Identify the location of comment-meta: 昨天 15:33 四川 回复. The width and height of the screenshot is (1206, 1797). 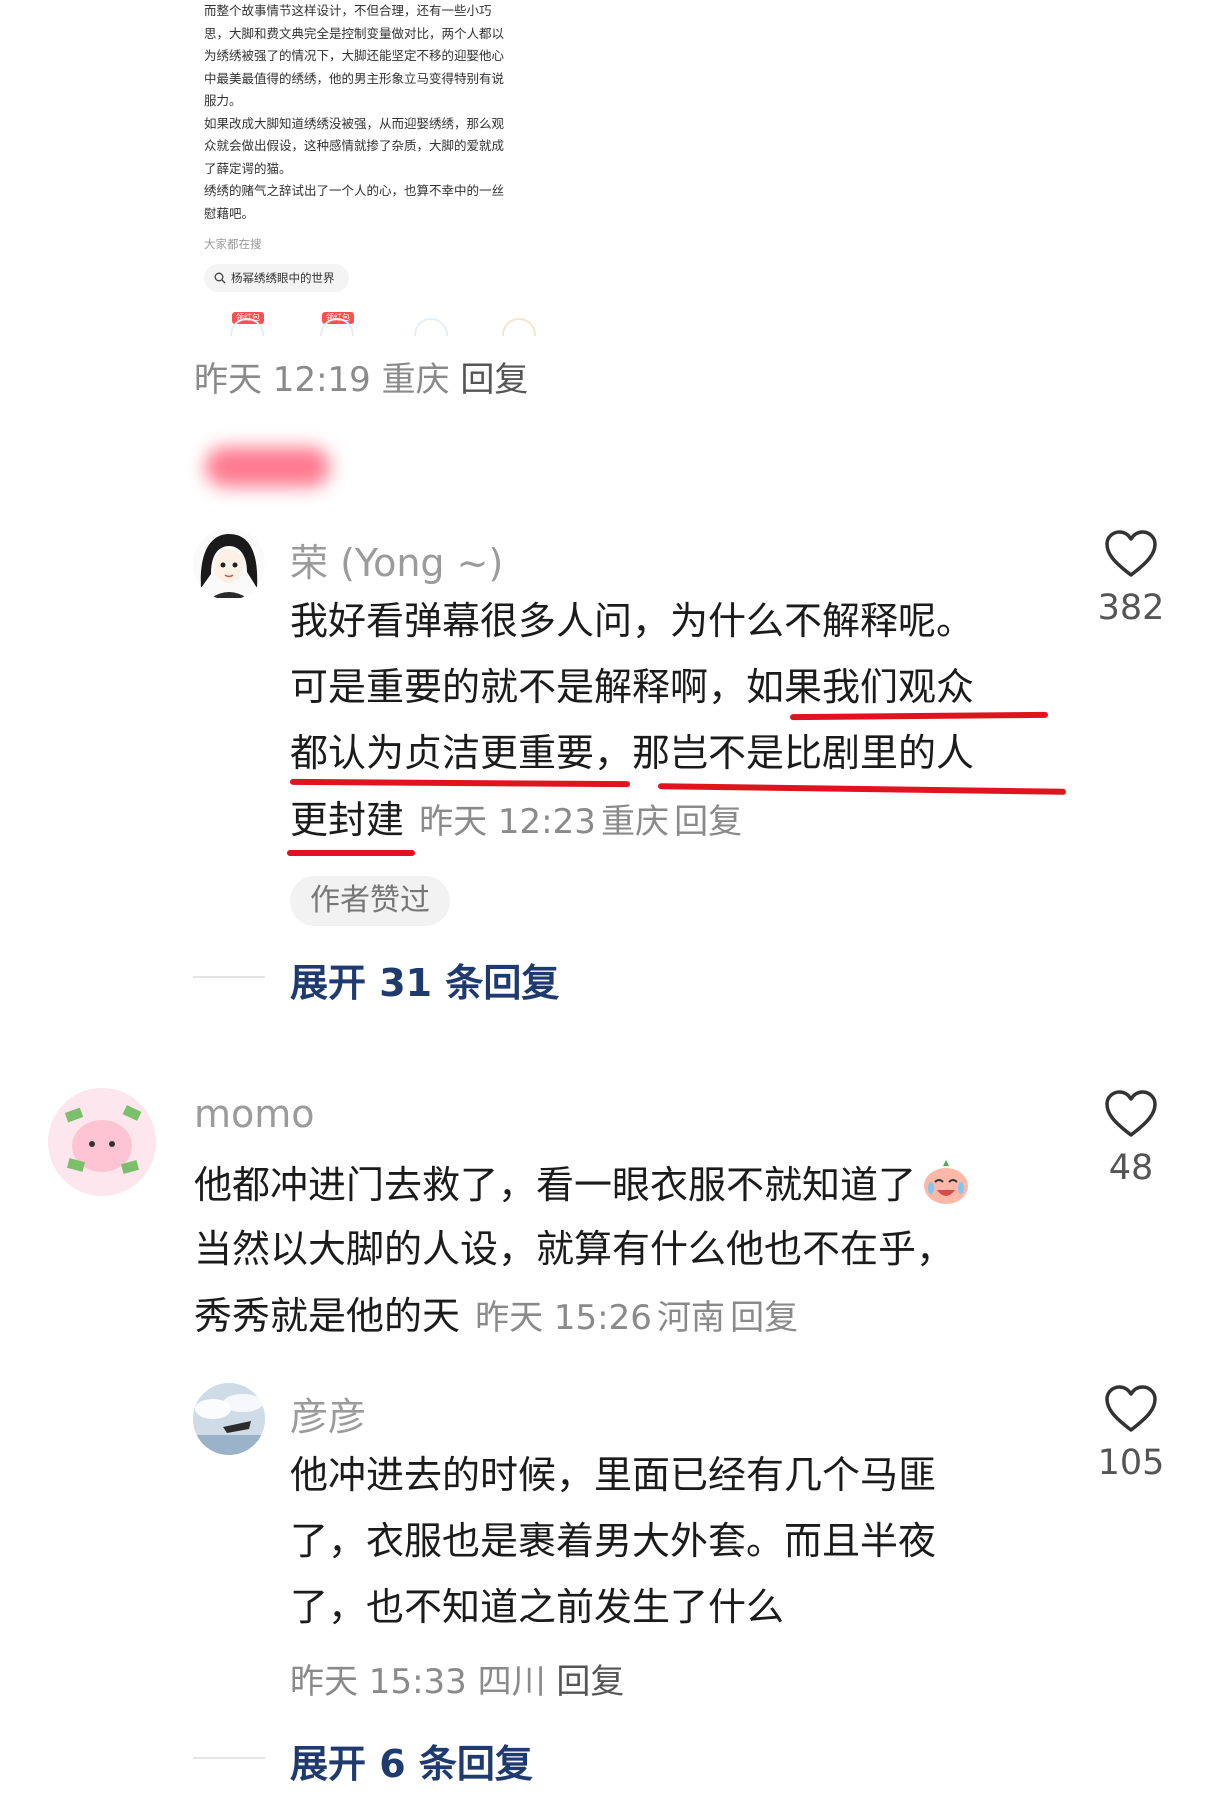
(457, 1678).